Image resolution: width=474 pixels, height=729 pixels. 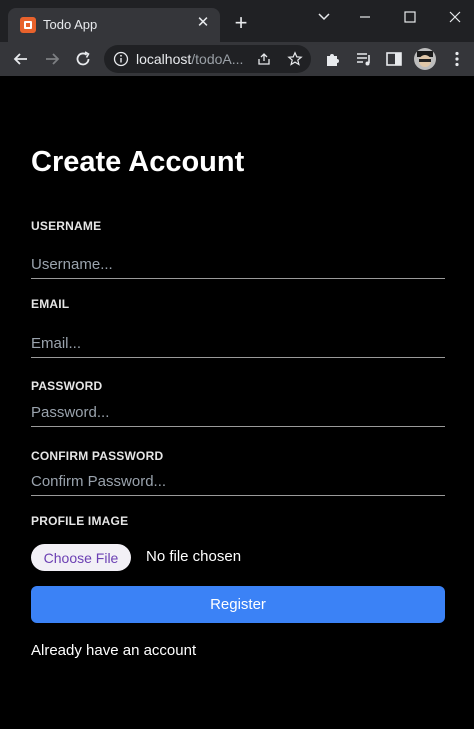 I want to click on email-input, so click(x=238, y=343).